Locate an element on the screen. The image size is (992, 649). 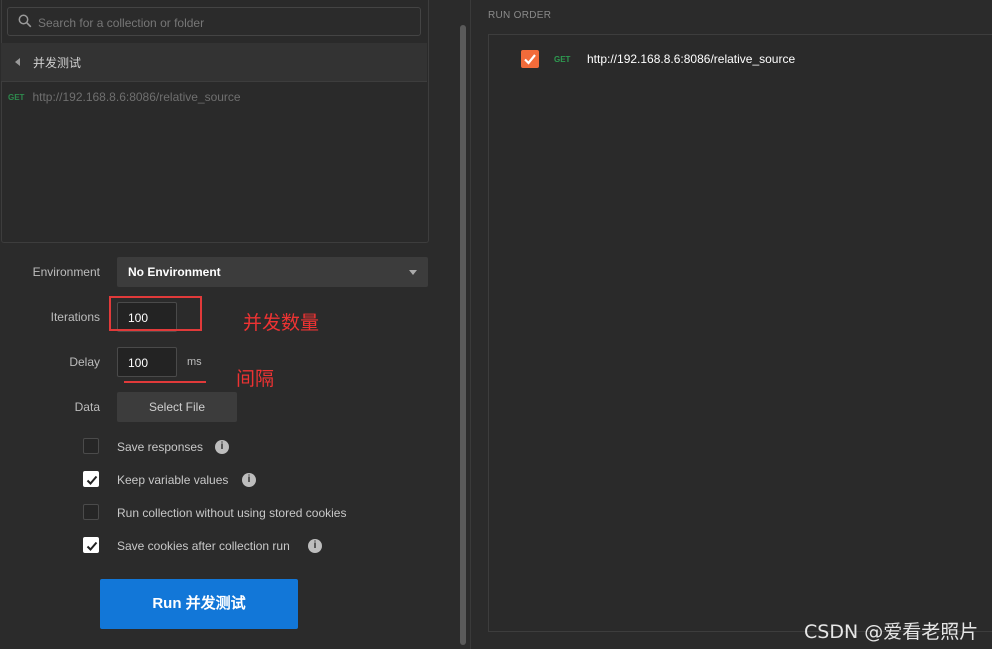
panel-divider is located at coordinates (470, 324).